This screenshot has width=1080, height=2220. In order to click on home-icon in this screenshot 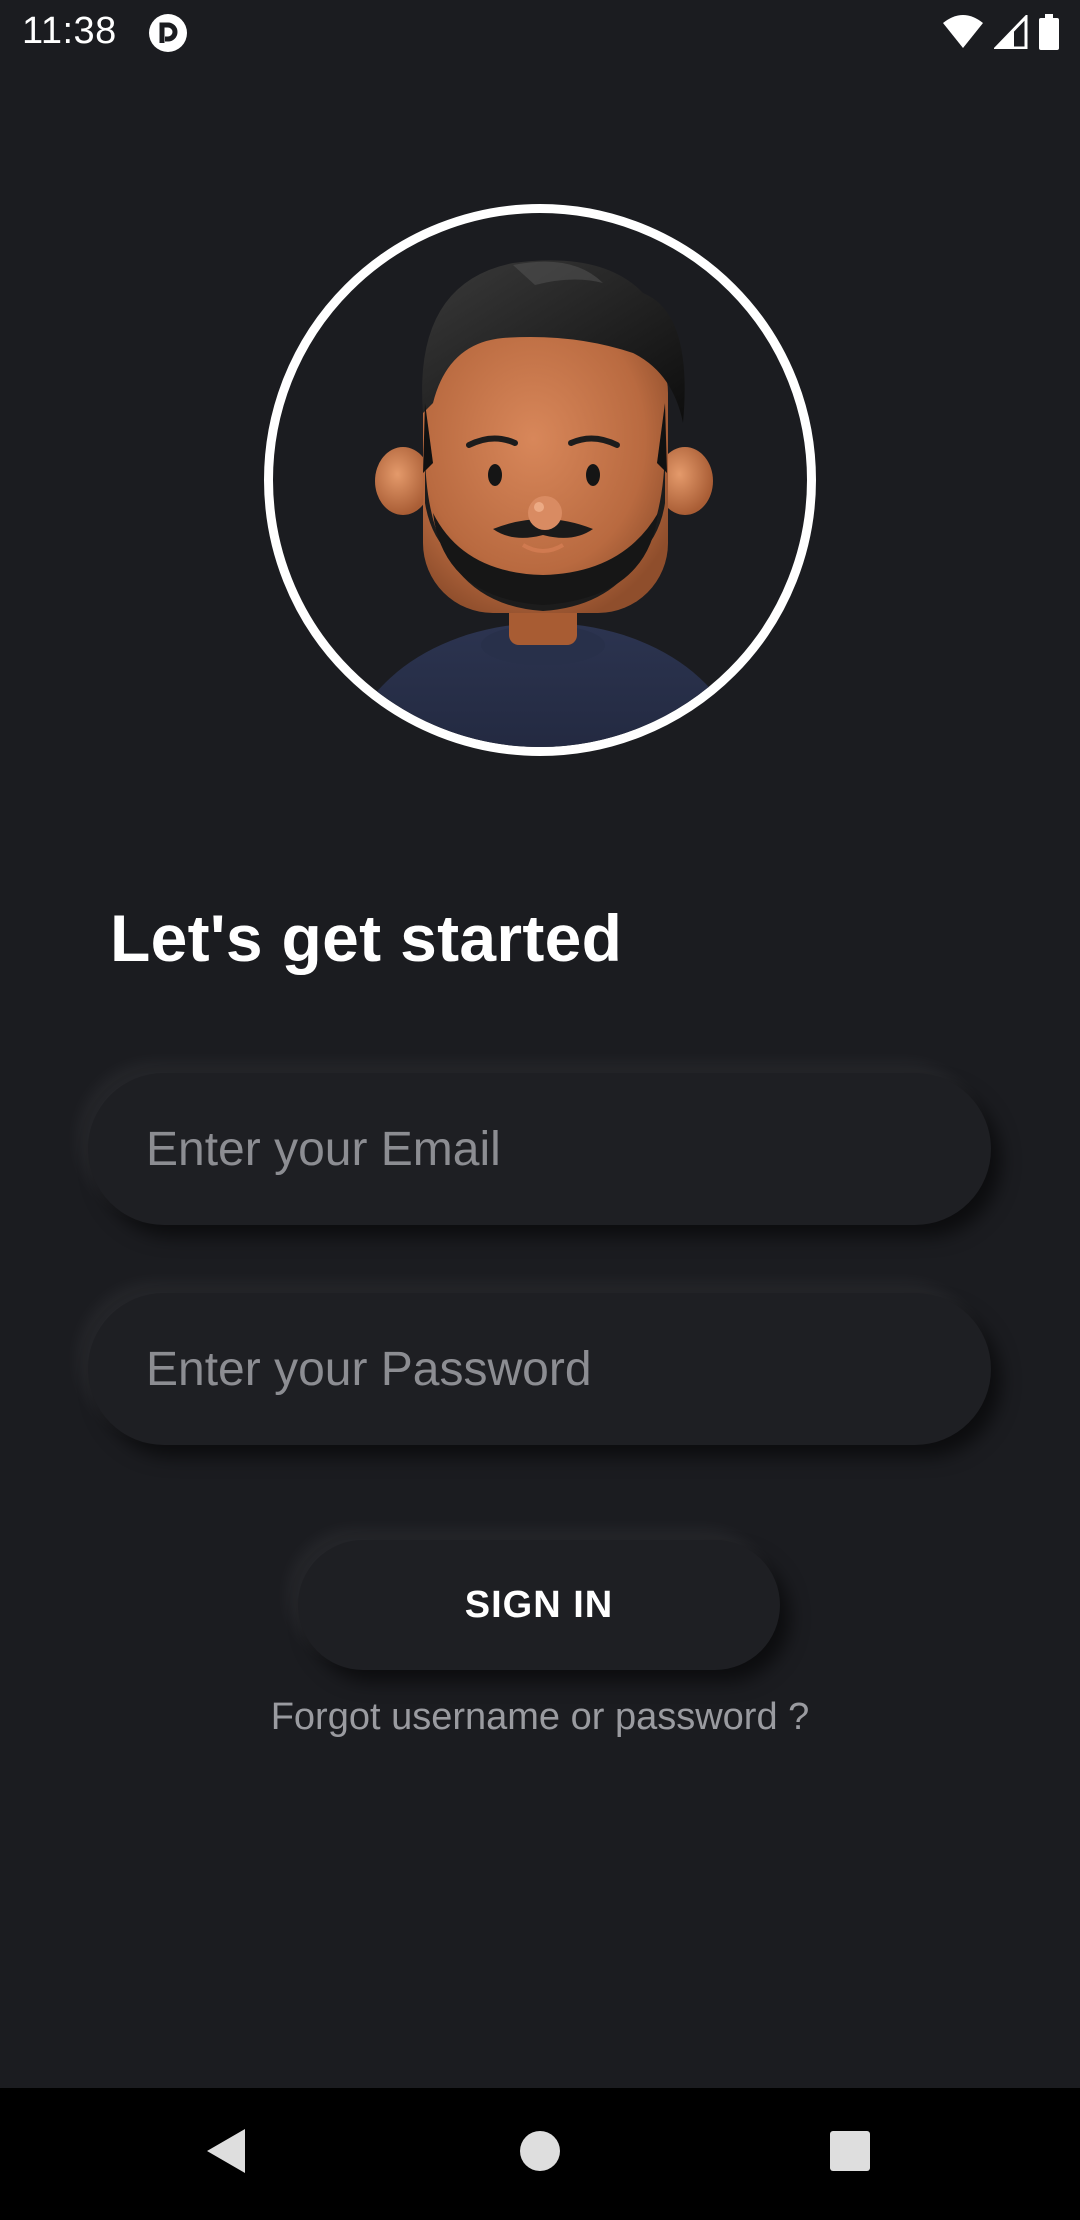, I will do `click(540, 2153)`.